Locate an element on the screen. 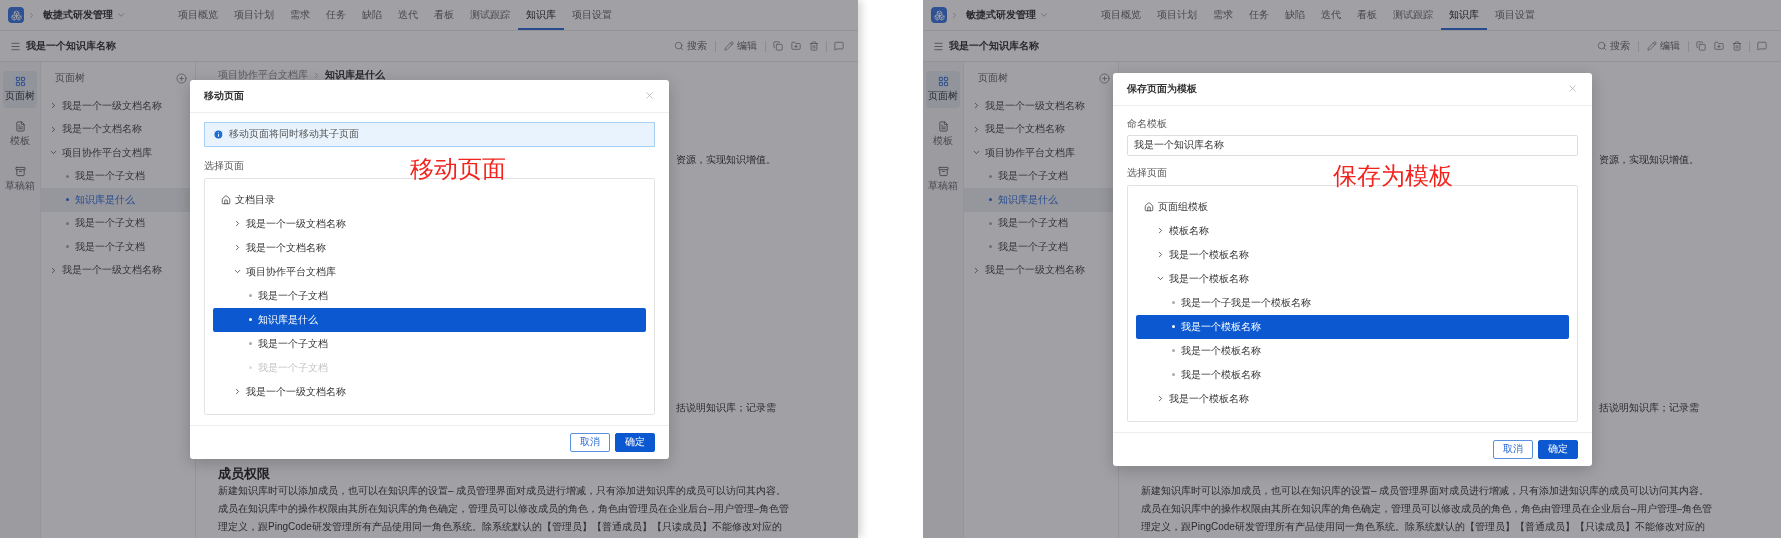 The image size is (1781, 538). body-text: 新建知识库时可以添加成员，也可以在知识库的设置– 成员管理界面对成员进行增减，只有添加进知识库的成员可以访问其内容。 is located at coordinates (502, 491).